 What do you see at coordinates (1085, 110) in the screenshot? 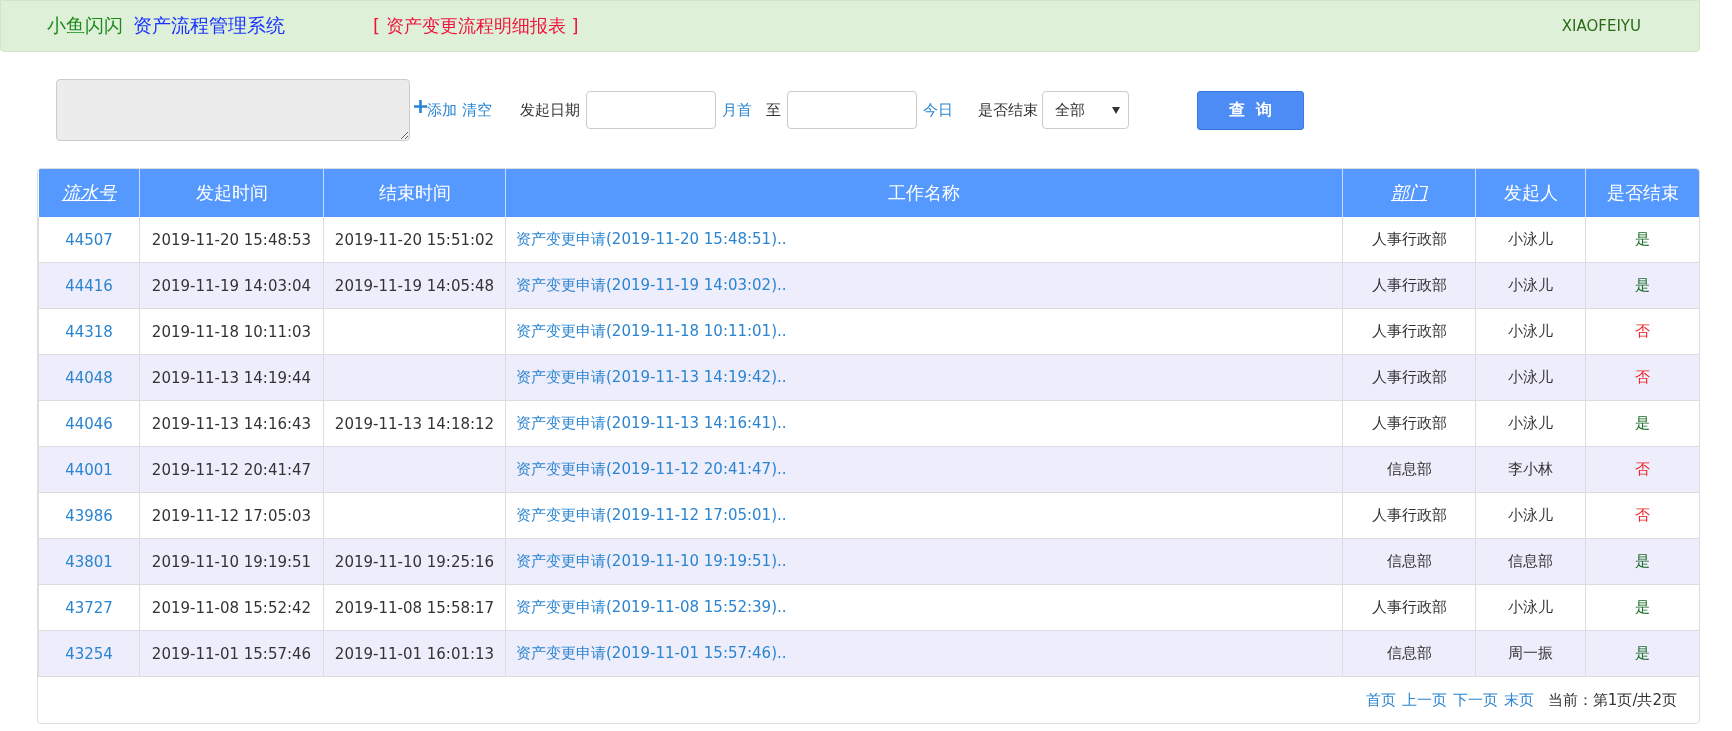
I see `ended-select: 全部` at bounding box center [1085, 110].